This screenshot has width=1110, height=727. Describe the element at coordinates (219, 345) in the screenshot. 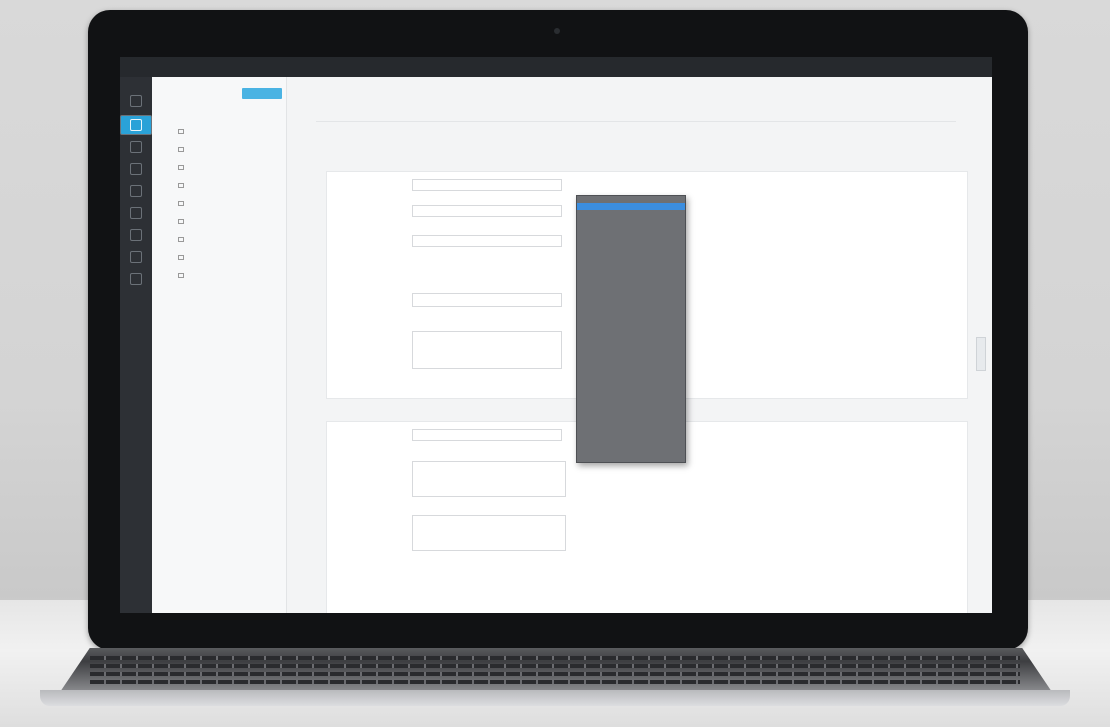

I see `sidebar` at that location.